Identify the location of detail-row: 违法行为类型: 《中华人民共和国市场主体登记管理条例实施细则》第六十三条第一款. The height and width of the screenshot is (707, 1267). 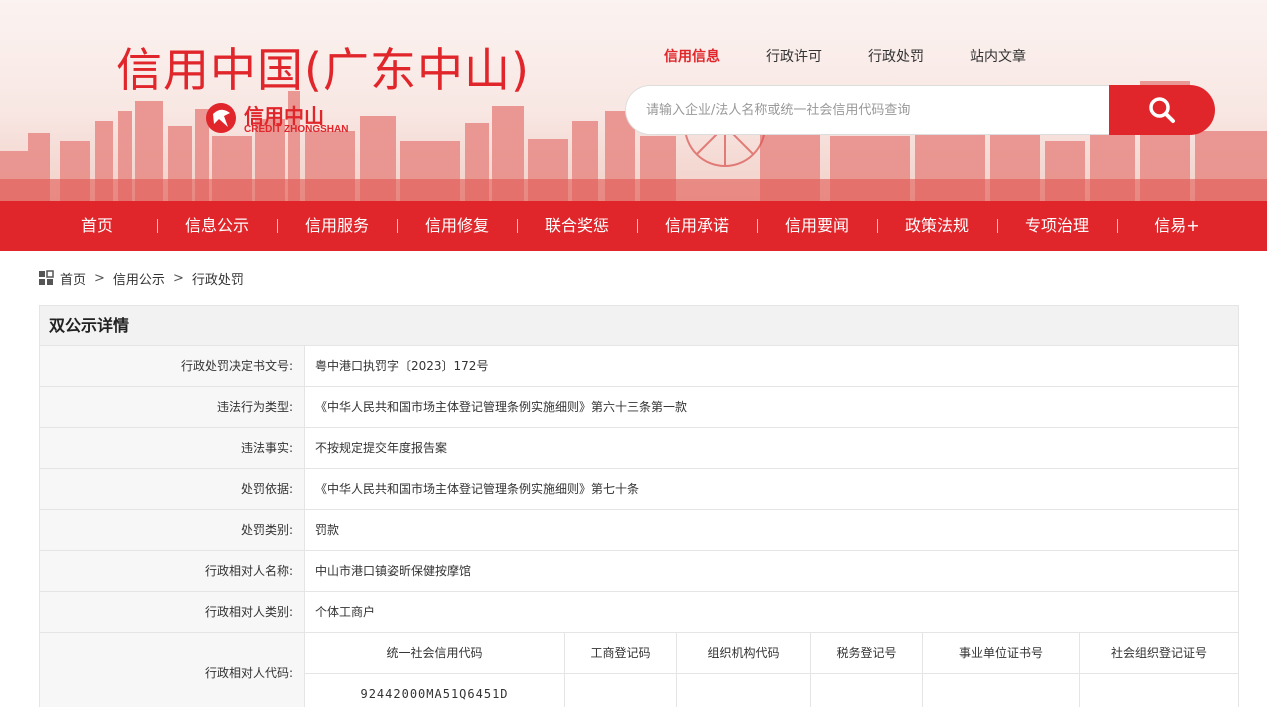
(639, 407).